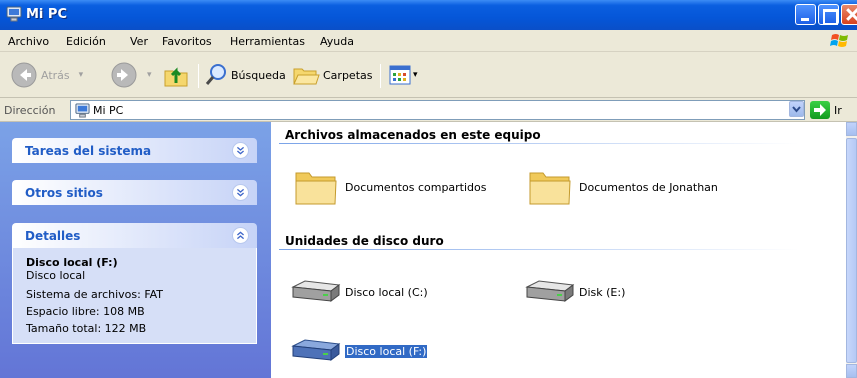 The image size is (857, 378). I want to click on details-free-space: Espacio libre: 108 MB, so click(85, 311).